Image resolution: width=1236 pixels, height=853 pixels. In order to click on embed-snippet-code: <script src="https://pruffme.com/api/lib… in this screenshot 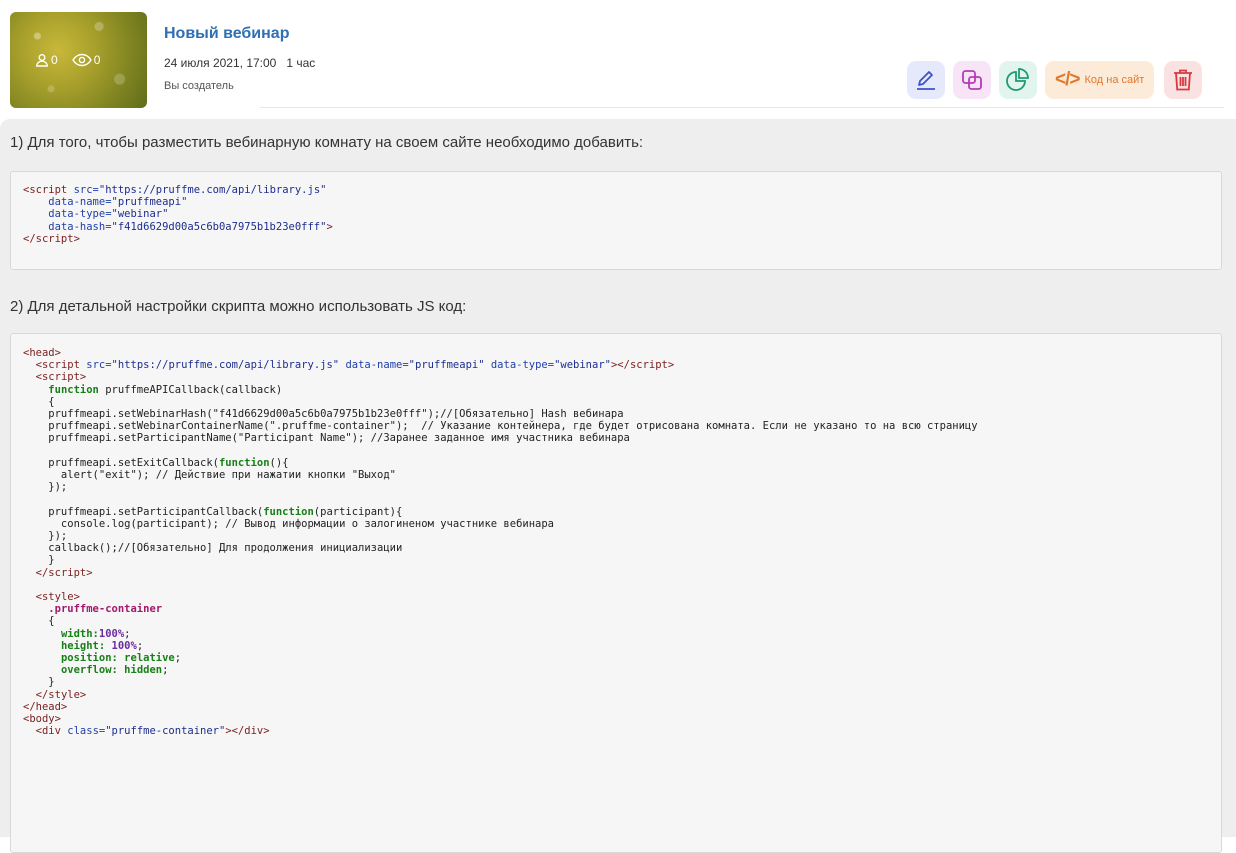, I will do `click(616, 220)`.